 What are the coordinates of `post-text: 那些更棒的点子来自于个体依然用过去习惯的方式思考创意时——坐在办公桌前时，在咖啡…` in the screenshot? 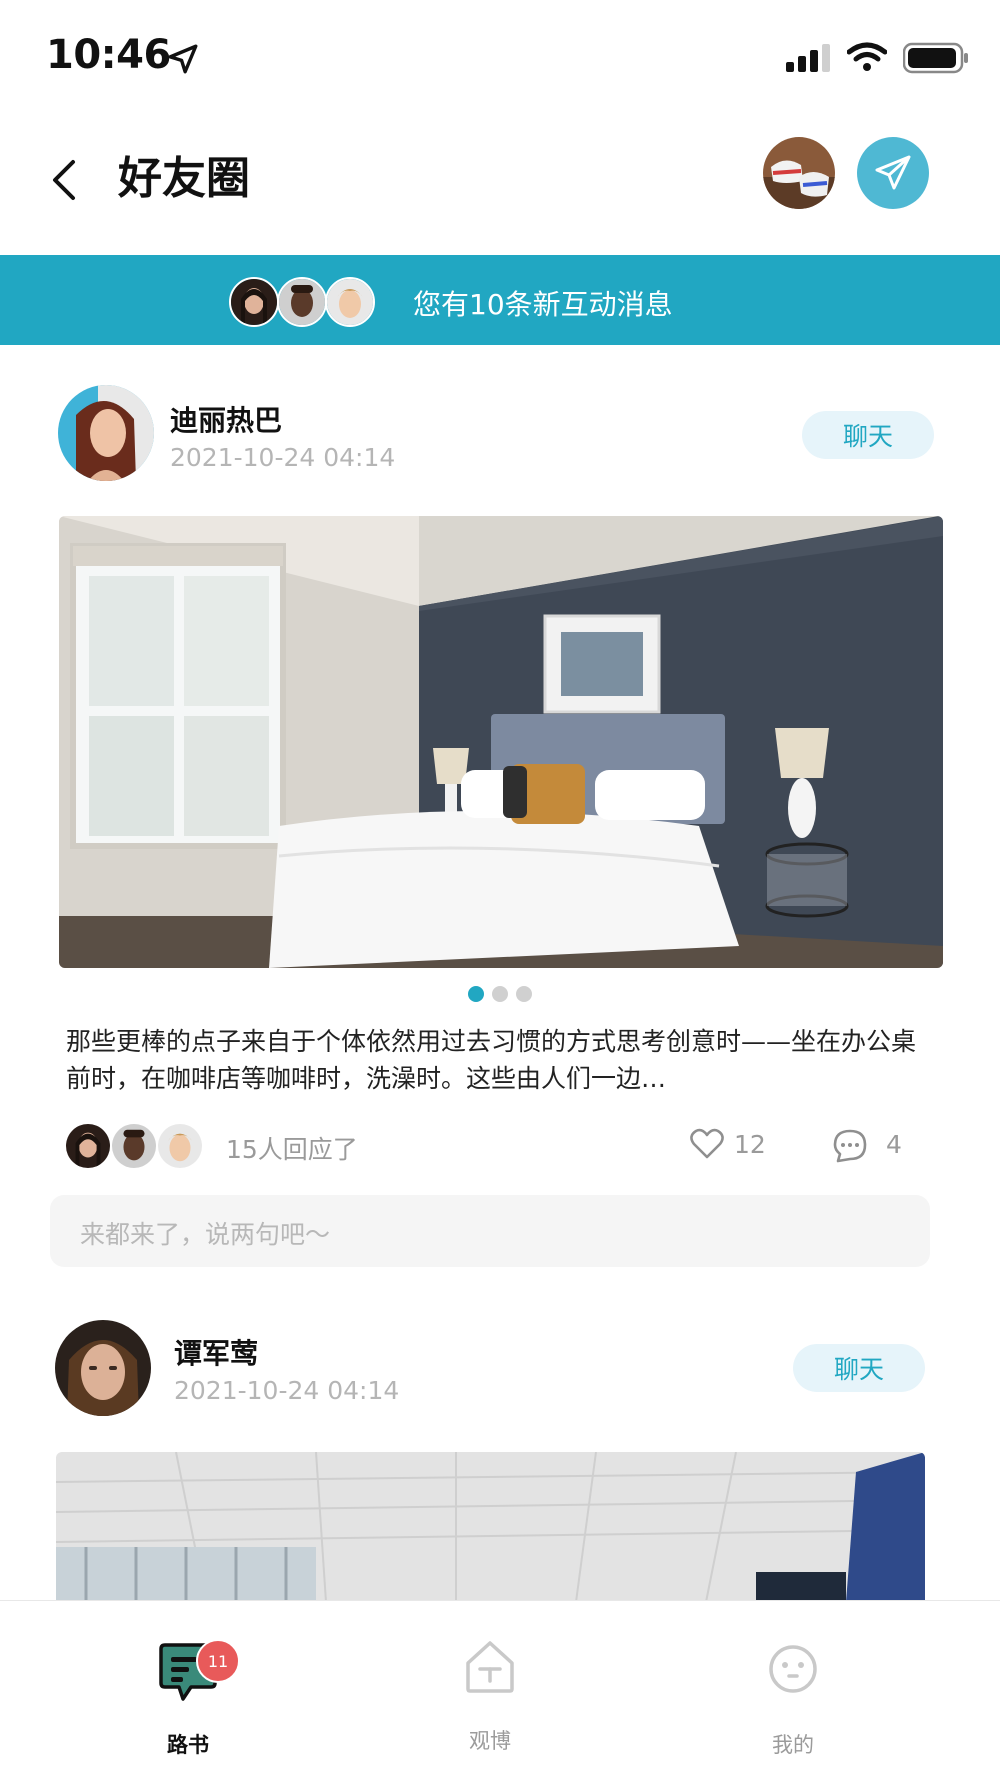 It's located at (501, 1060).